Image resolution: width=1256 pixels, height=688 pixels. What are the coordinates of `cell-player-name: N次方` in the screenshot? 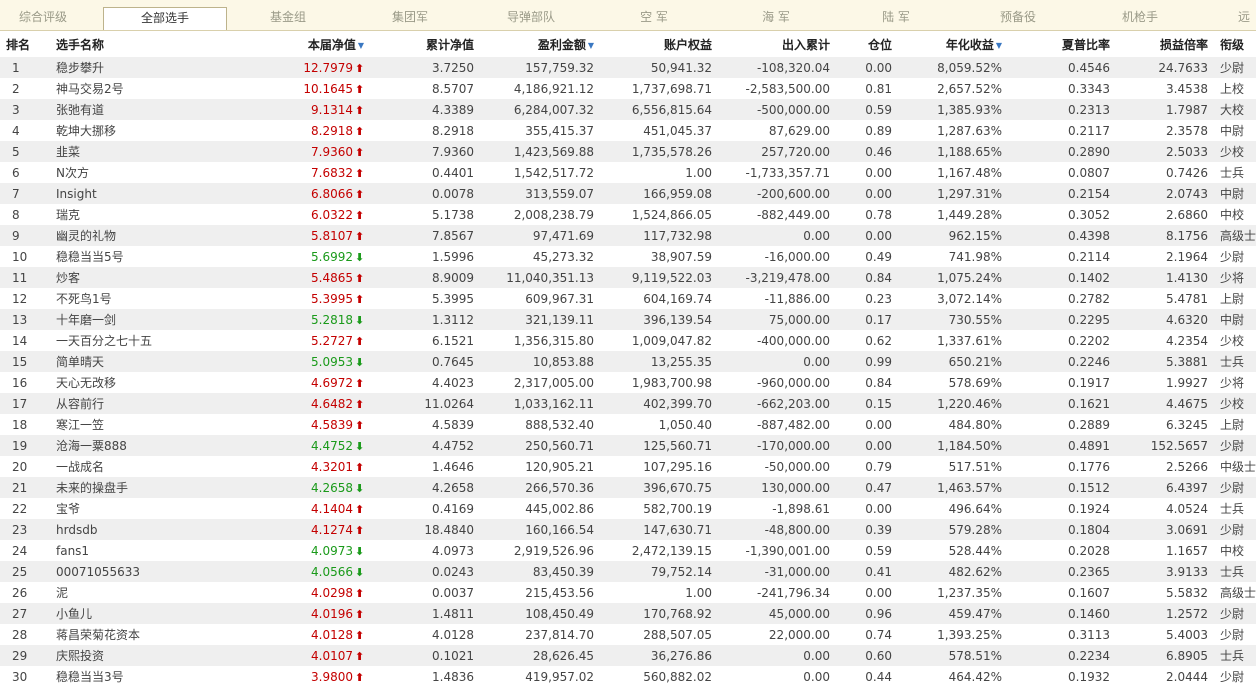 It's located at (150, 172).